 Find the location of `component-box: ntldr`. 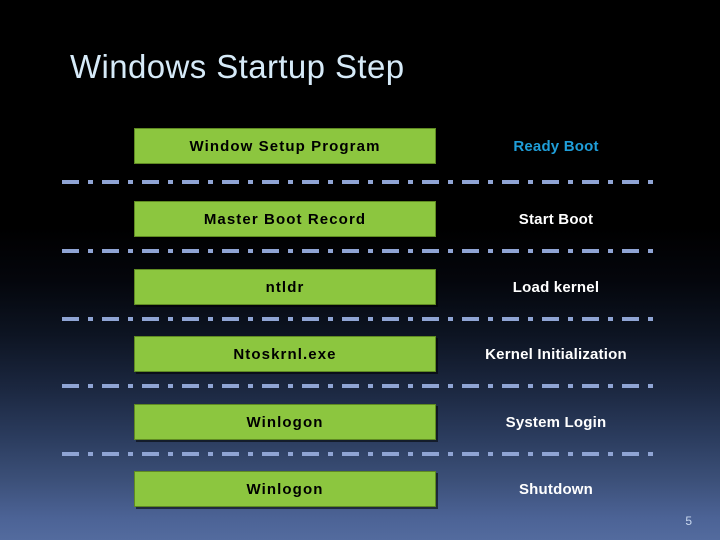

component-box: ntldr is located at coordinates (285, 287).